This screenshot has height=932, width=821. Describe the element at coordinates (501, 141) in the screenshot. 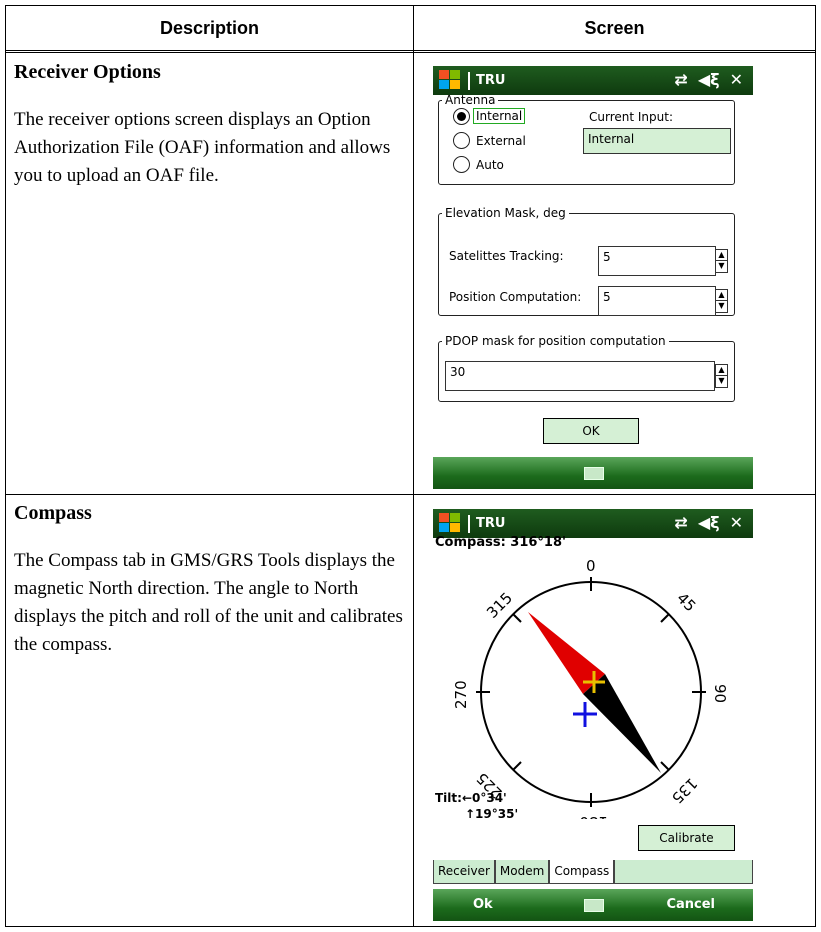

I see `radio-external-label: External` at that location.